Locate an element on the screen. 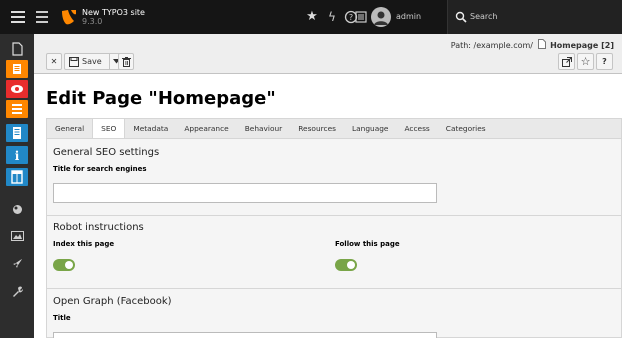 The width and height of the screenshot is (622, 338). tab-language: Language is located at coordinates (370, 128).